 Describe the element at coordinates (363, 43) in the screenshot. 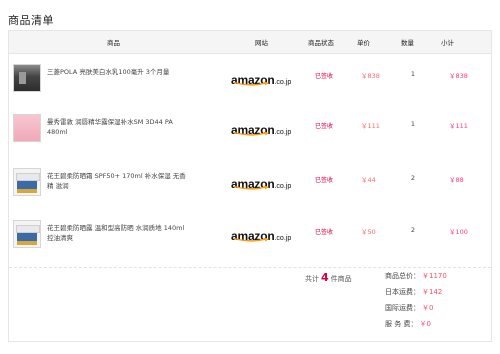

I see `header-price: 单价` at that location.